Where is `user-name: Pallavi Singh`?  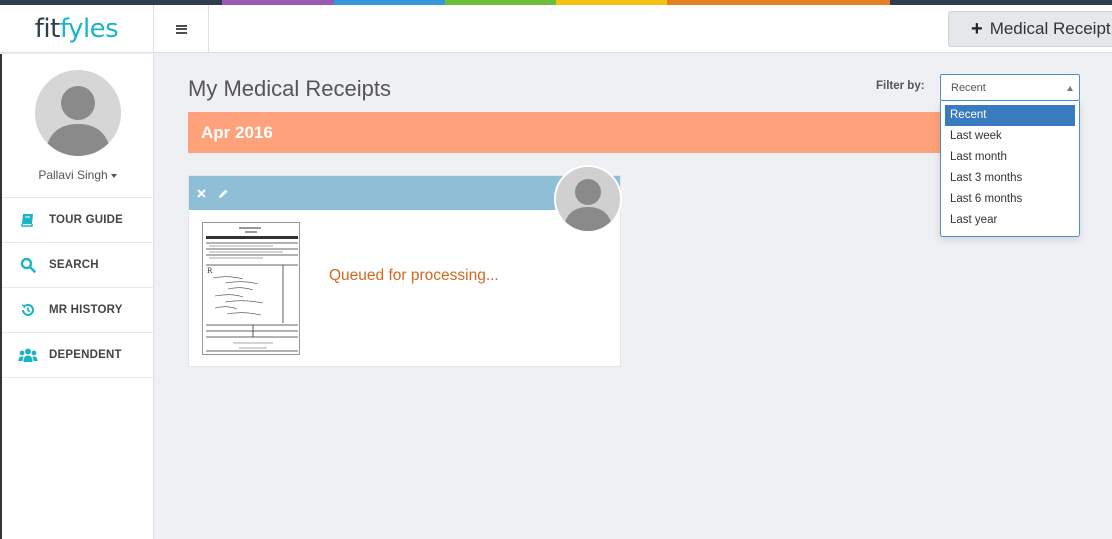
user-name: Pallavi Singh is located at coordinates (73, 175).